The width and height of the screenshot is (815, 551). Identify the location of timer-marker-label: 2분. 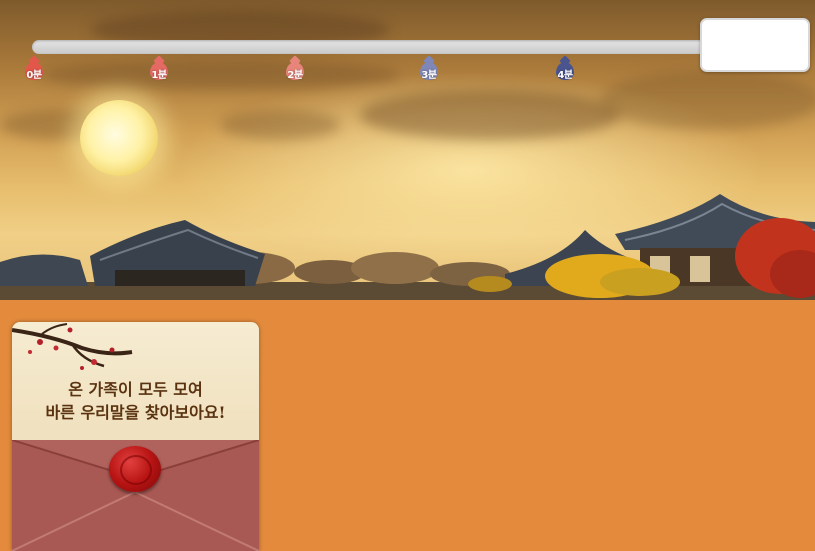
(295, 75).